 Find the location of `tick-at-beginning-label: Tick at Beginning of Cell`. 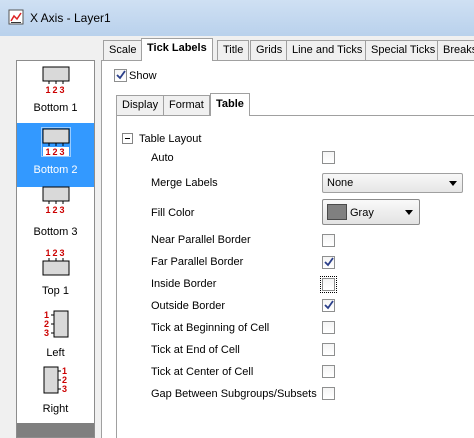

tick-at-beginning-label: Tick at Beginning of Cell is located at coordinates (210, 328).